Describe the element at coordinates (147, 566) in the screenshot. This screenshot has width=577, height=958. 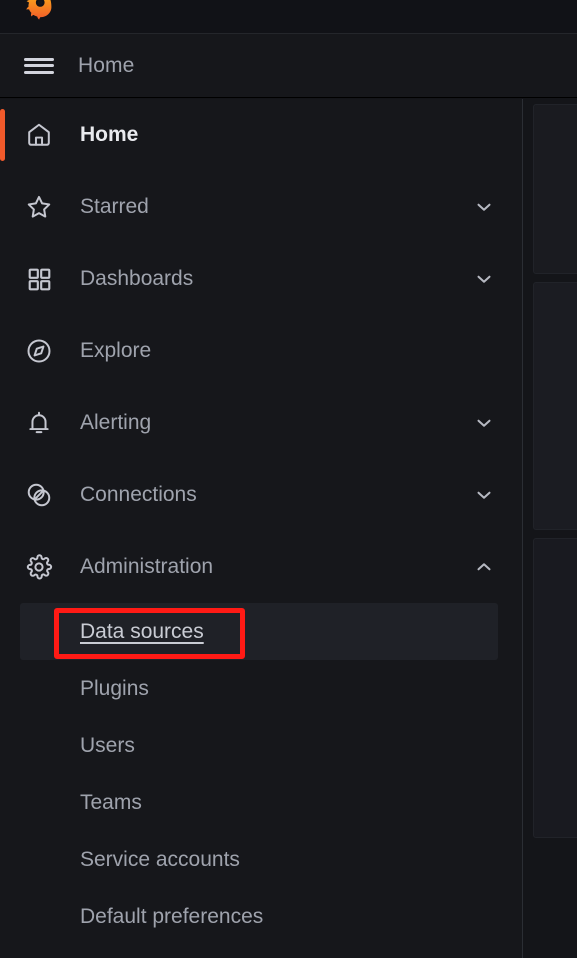
I see `sidebar-item-label: Administration` at that location.